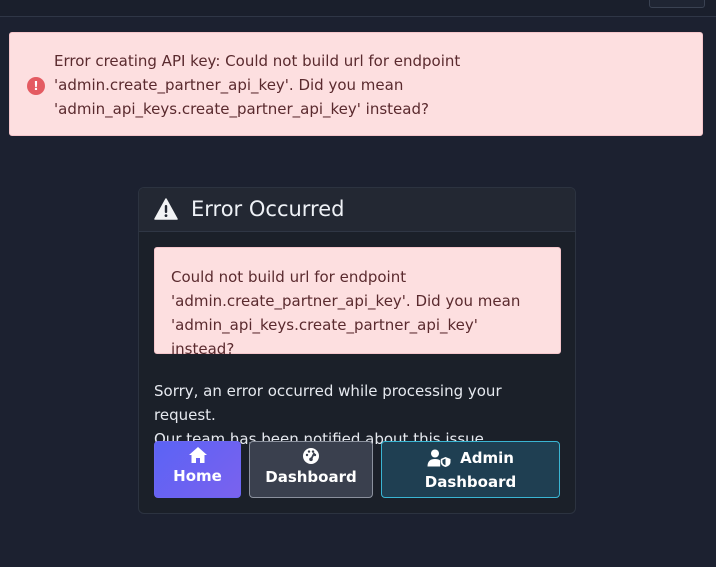 This screenshot has height=567, width=716. What do you see at coordinates (311, 477) in the screenshot?
I see `dashboard-button-label: Dashboard` at bounding box center [311, 477].